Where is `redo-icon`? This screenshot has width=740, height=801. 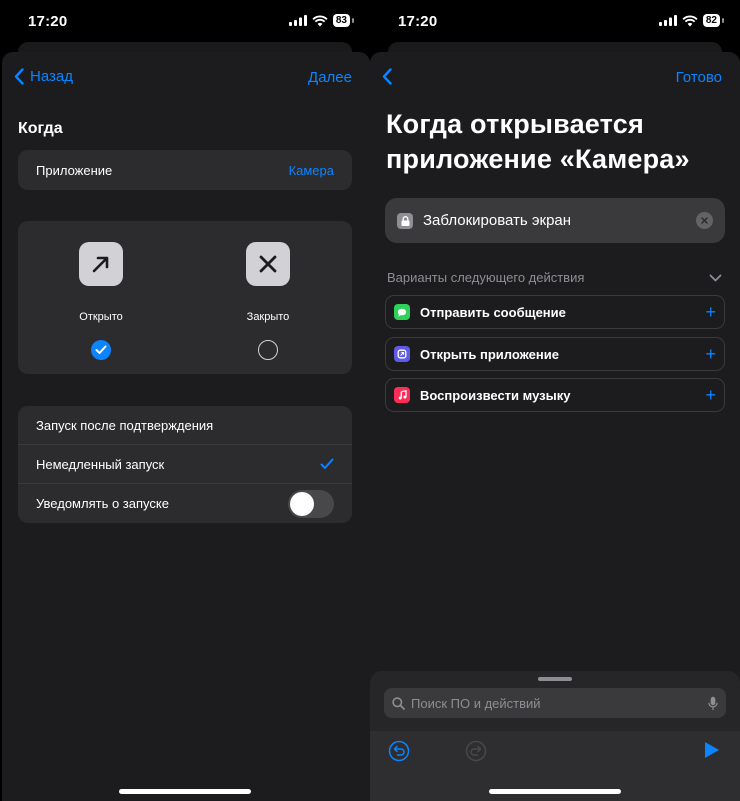 redo-icon is located at coordinates (476, 751).